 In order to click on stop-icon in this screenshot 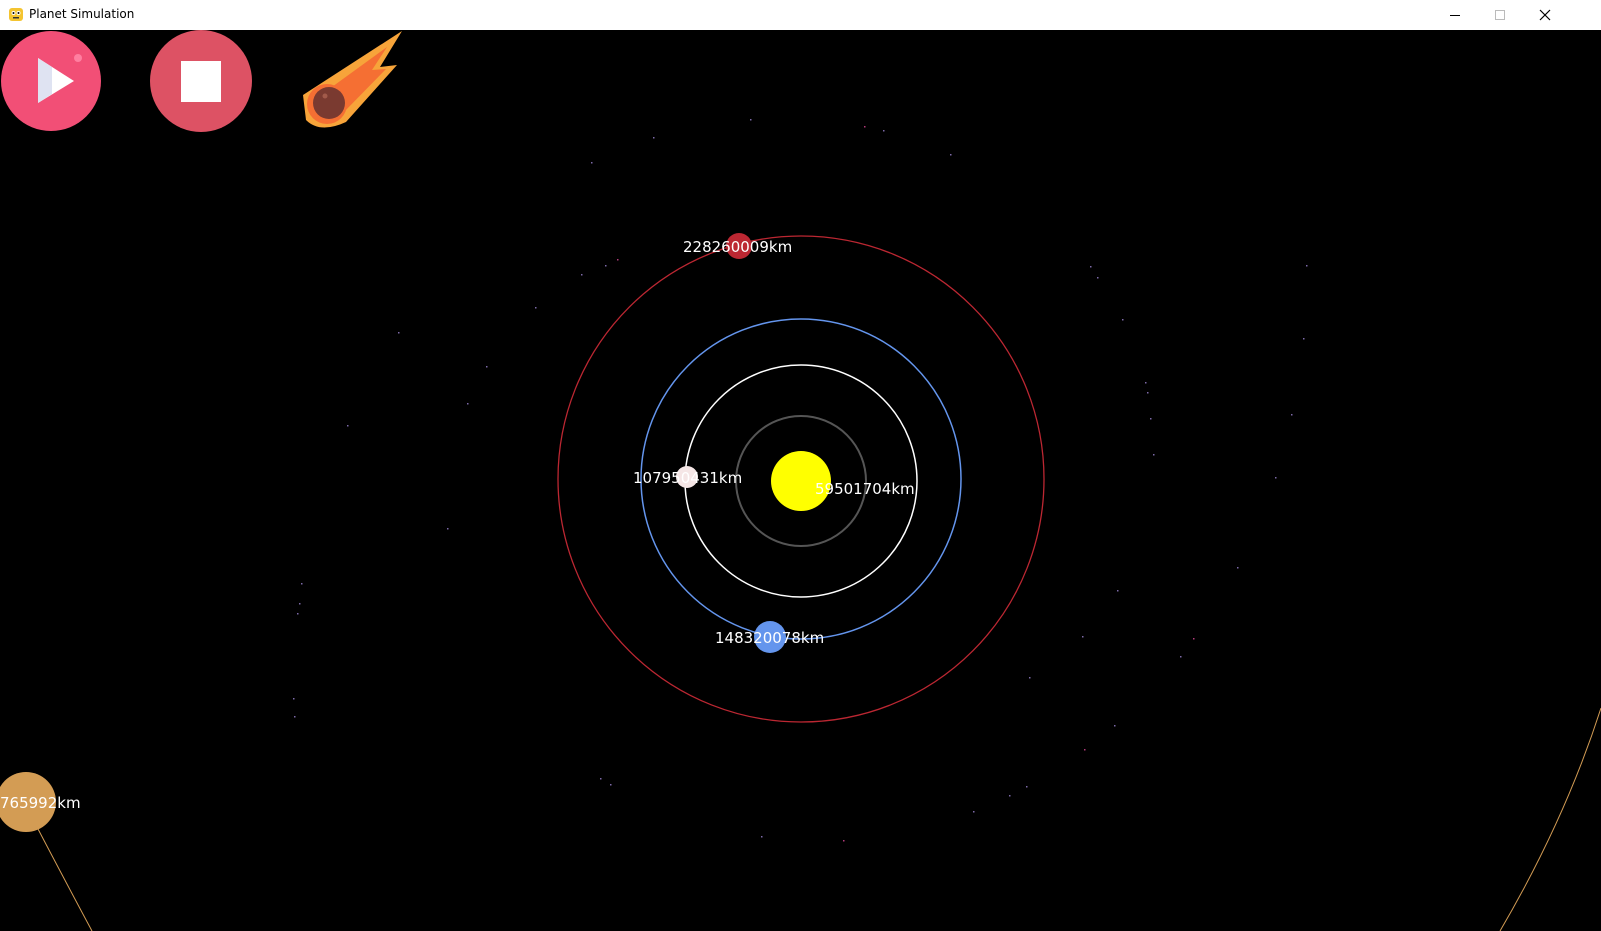, I will do `click(201, 81)`.